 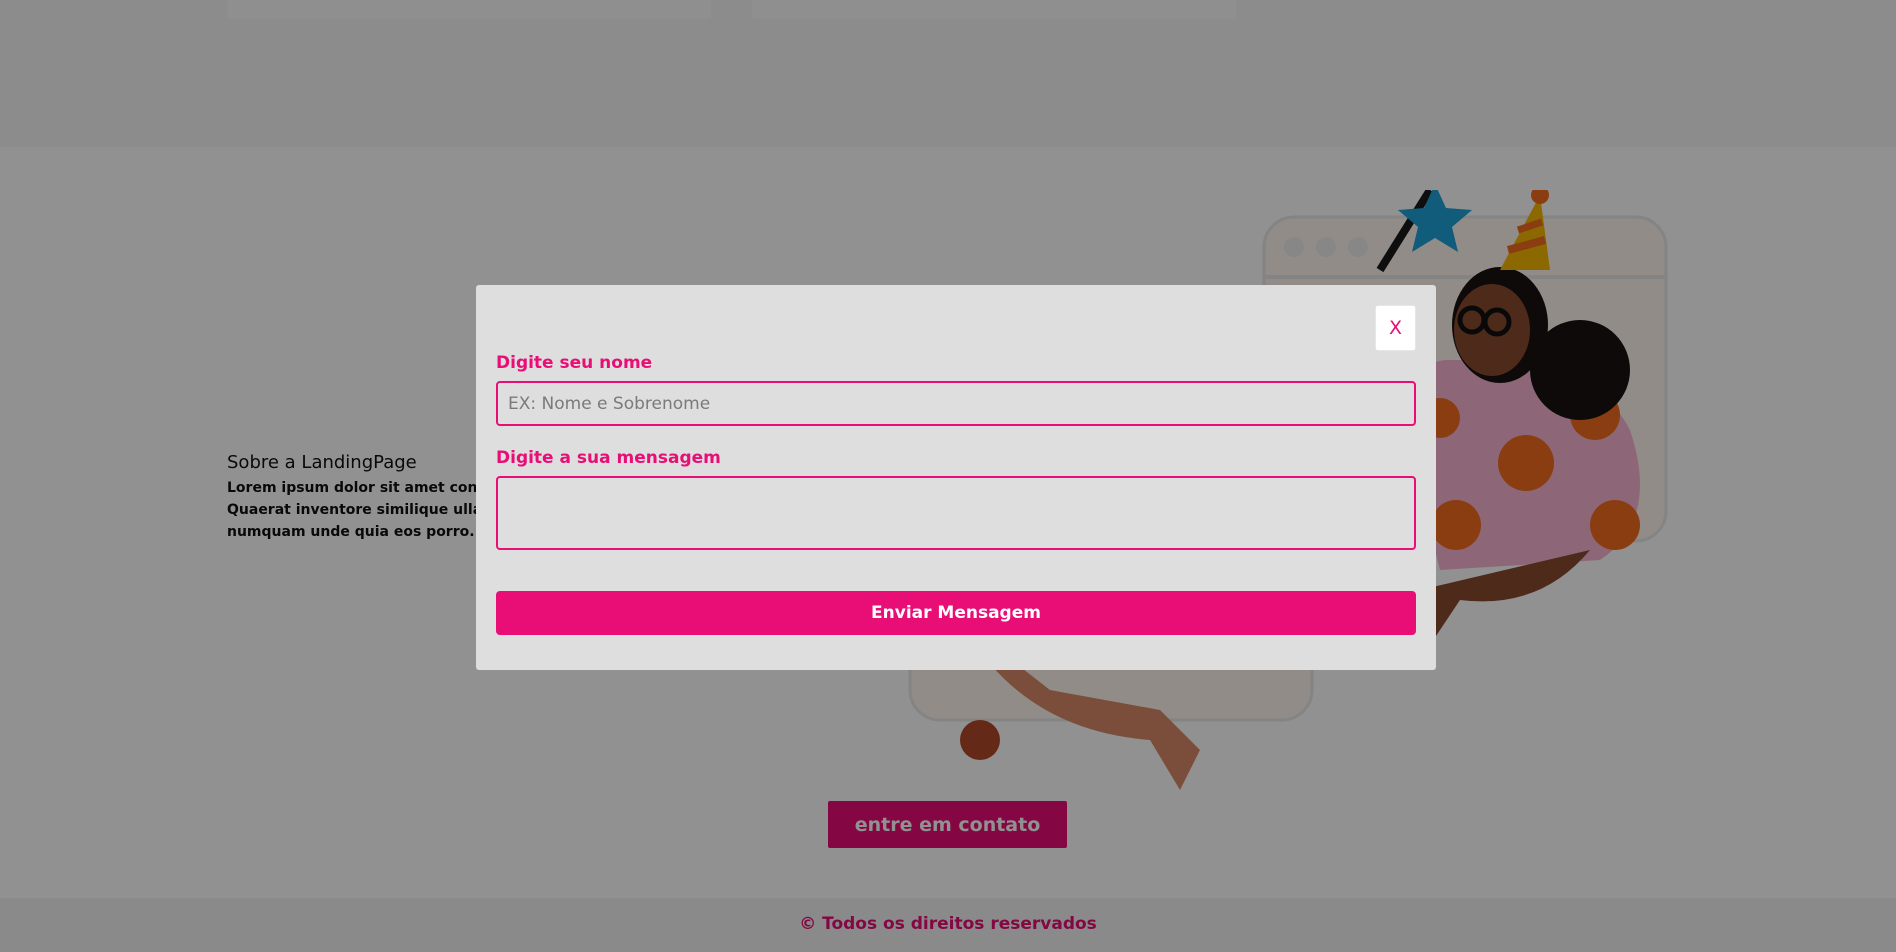 What do you see at coordinates (574, 363) in the screenshot?
I see `name-label: Digite seu nome` at bounding box center [574, 363].